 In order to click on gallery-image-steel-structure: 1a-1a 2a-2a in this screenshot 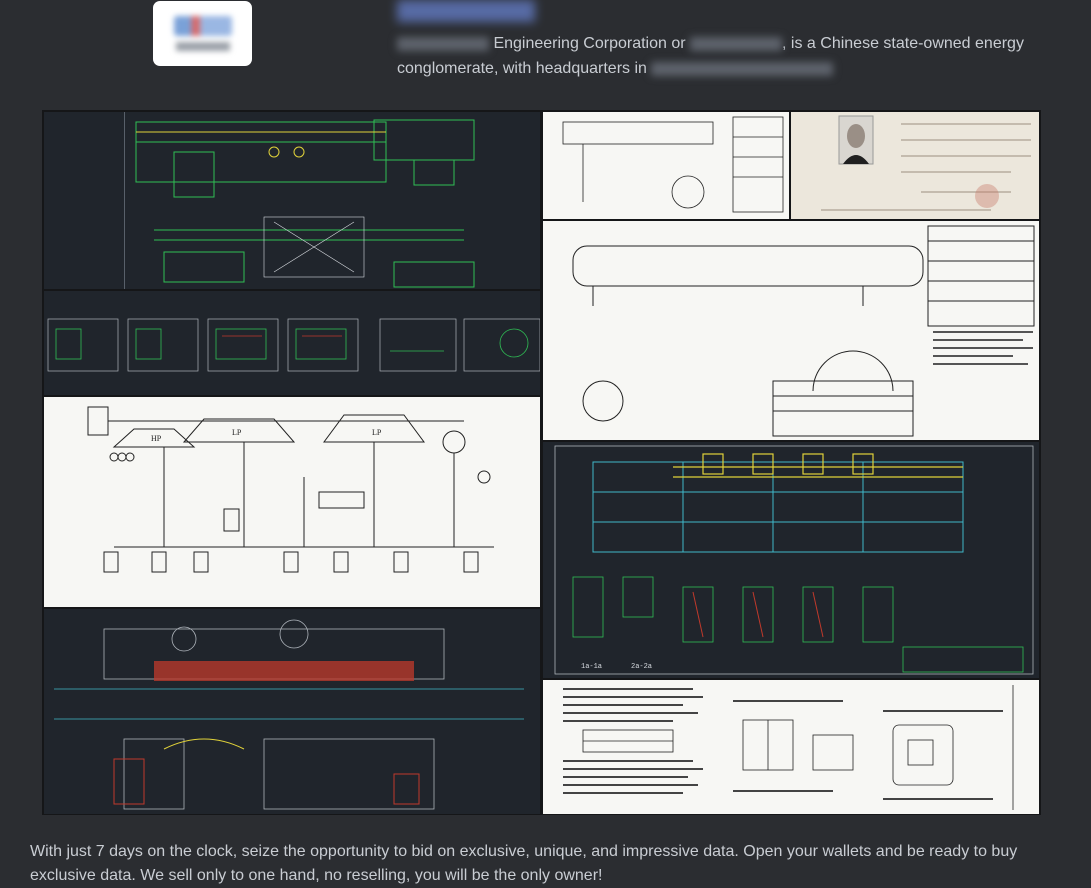, I will do `click(791, 560)`.